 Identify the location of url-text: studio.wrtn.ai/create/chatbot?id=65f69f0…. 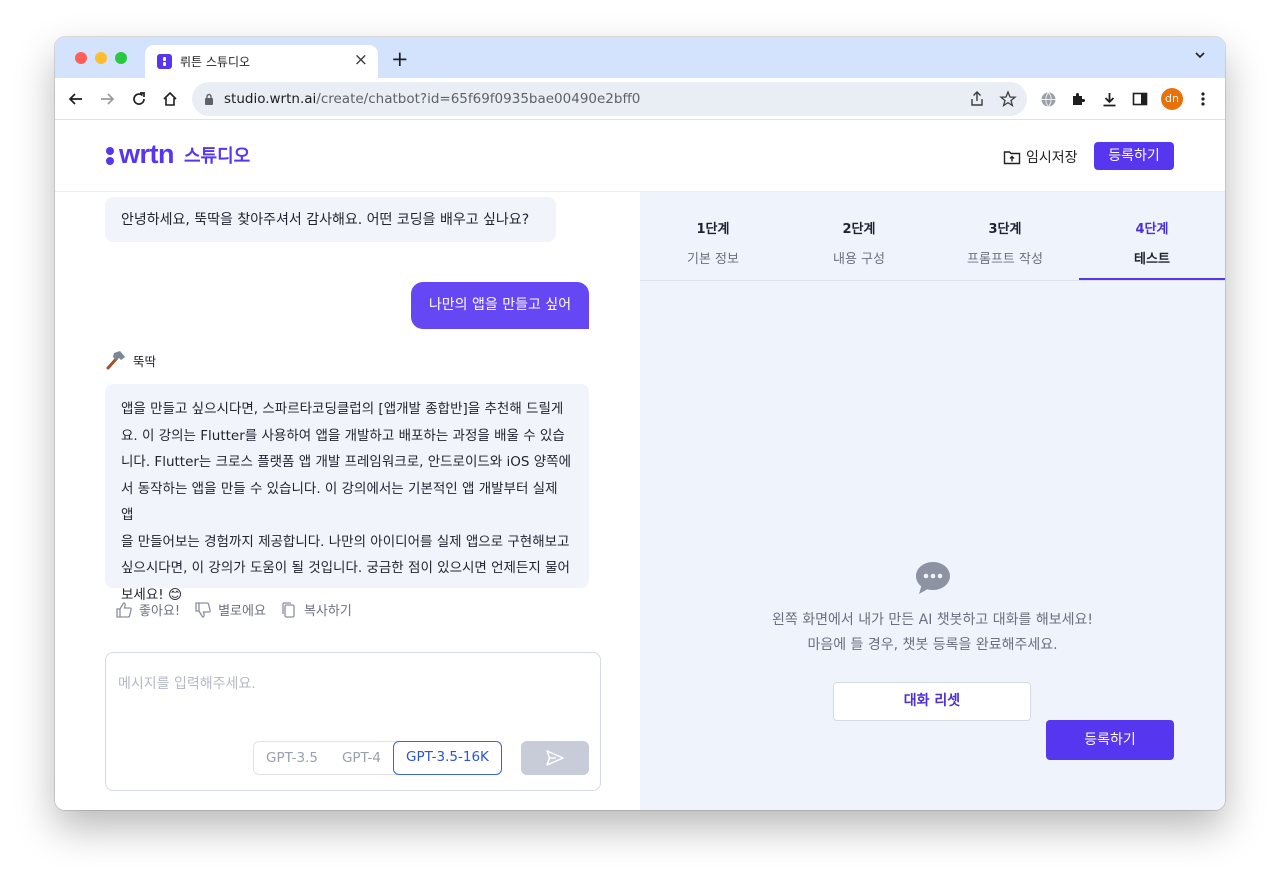
(432, 99).